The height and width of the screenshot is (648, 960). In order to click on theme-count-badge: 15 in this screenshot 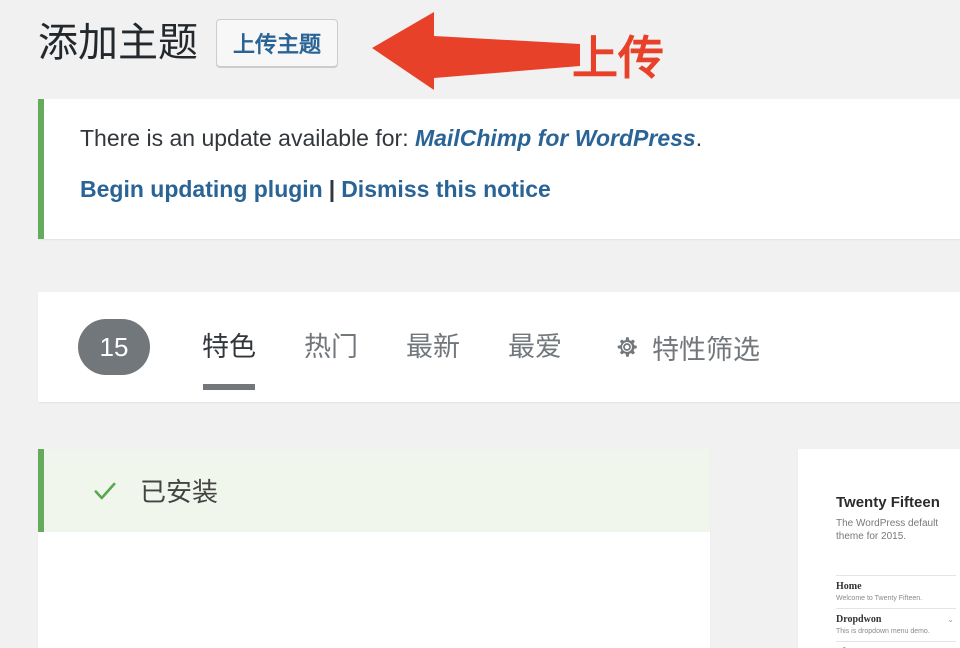, I will do `click(114, 347)`.